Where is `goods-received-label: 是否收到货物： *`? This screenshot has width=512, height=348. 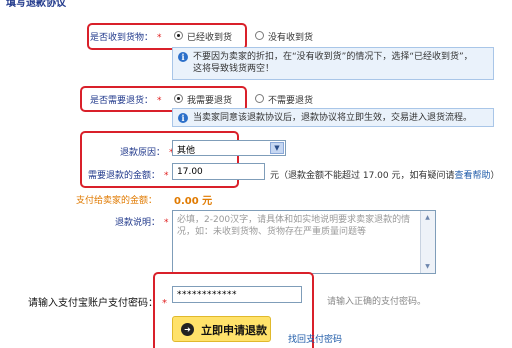 goods-received-label: 是否收到货物： * is located at coordinates (126, 38).